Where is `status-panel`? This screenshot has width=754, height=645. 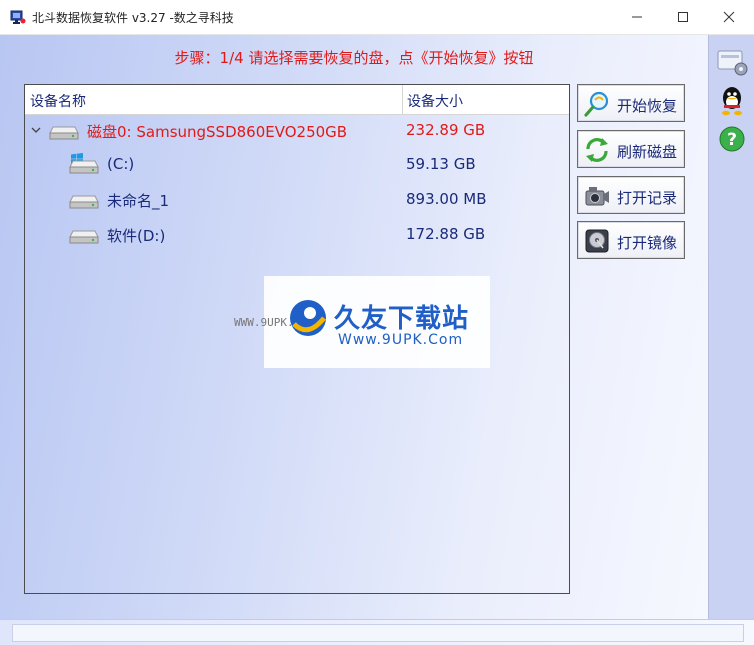 status-panel is located at coordinates (378, 633).